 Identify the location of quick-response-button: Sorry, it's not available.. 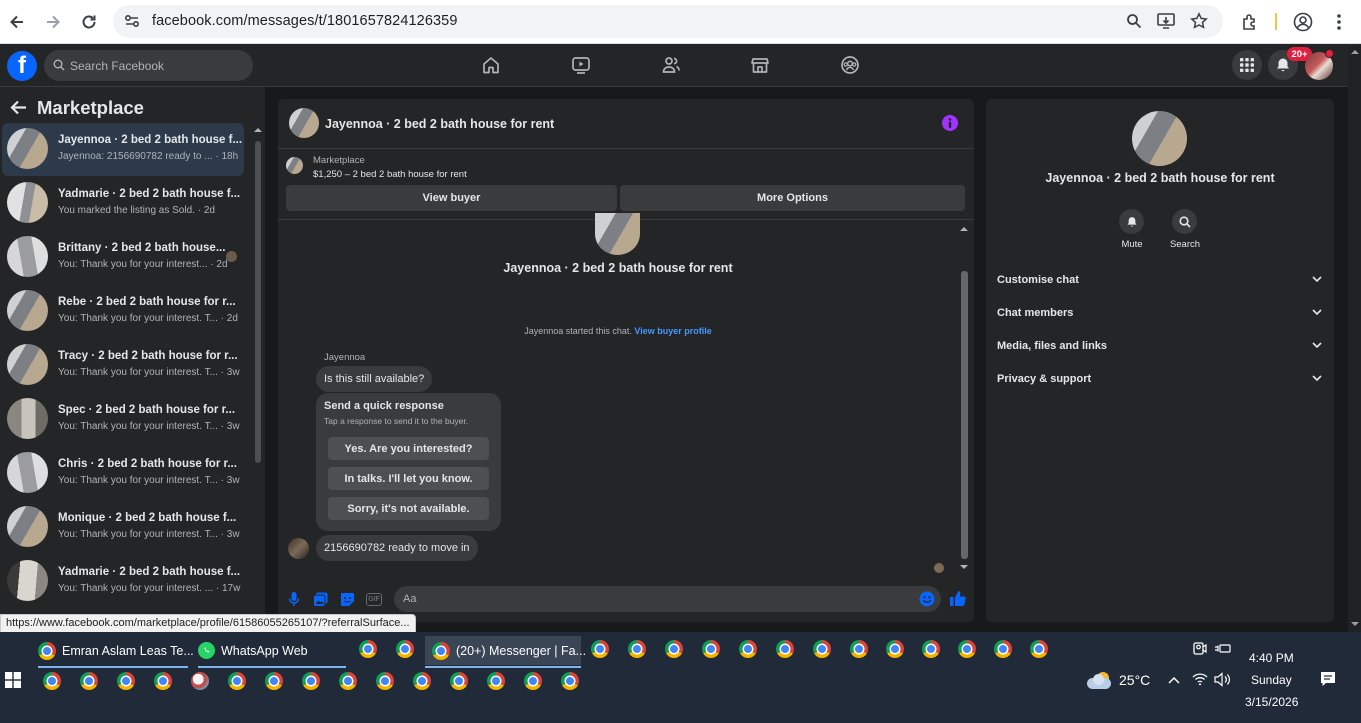
(408, 508).